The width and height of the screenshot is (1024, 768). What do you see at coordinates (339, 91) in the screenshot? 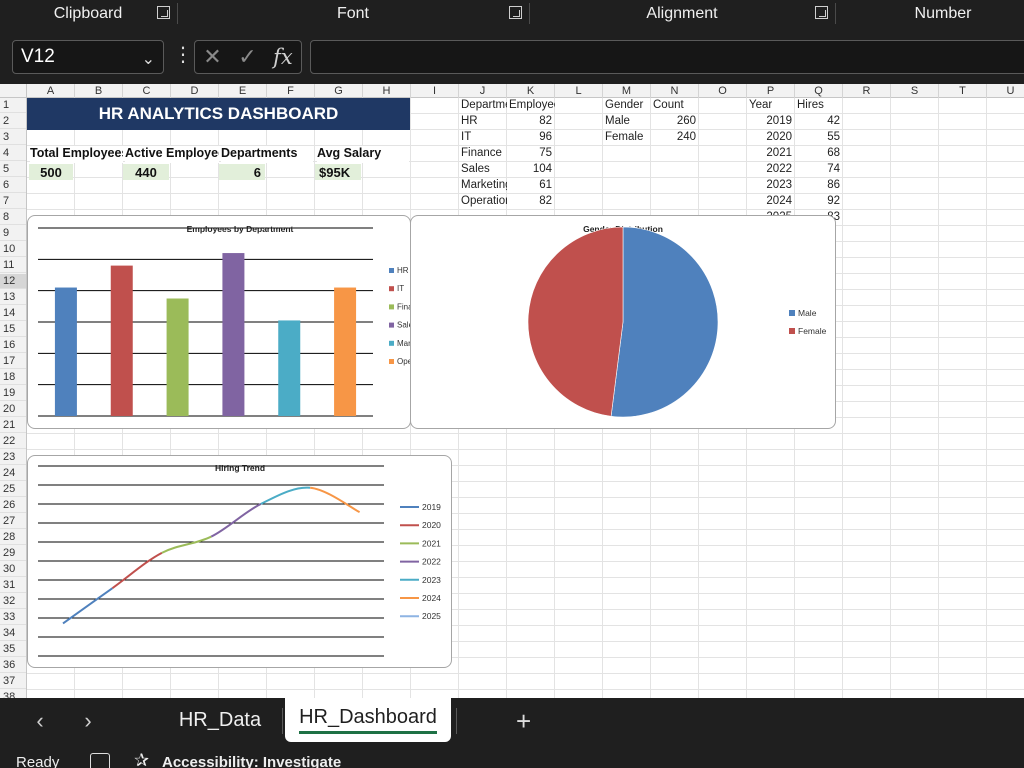
I see `column-header-g: G` at bounding box center [339, 91].